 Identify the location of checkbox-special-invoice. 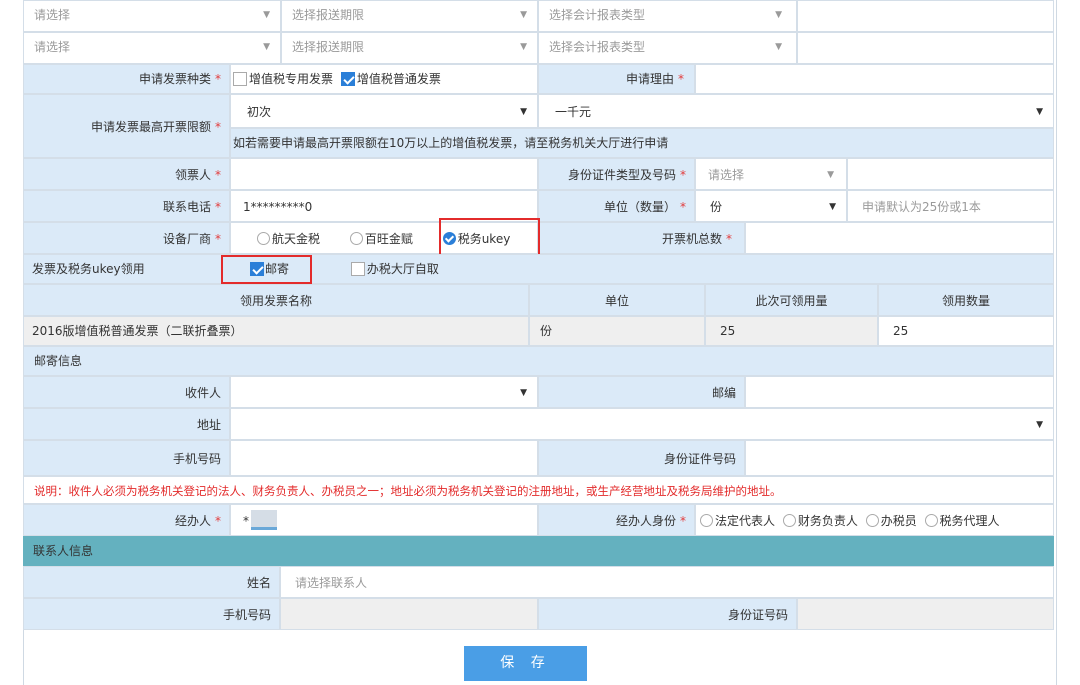
(240, 79).